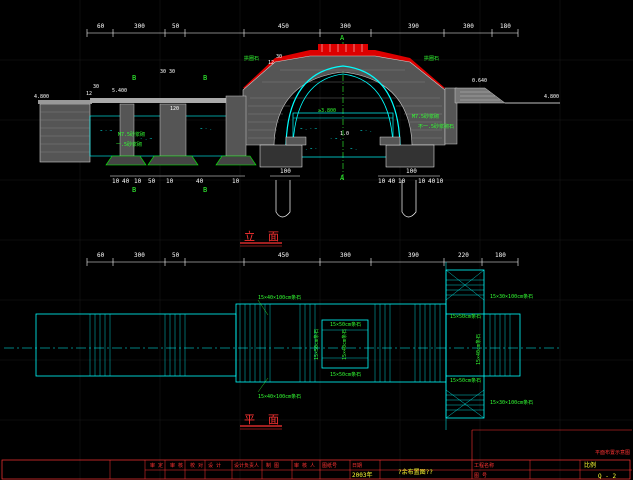 The width and height of the screenshot is (633, 480). What do you see at coordinates (134, 190) in the screenshot?
I see `section-c-bottom: B` at bounding box center [134, 190].